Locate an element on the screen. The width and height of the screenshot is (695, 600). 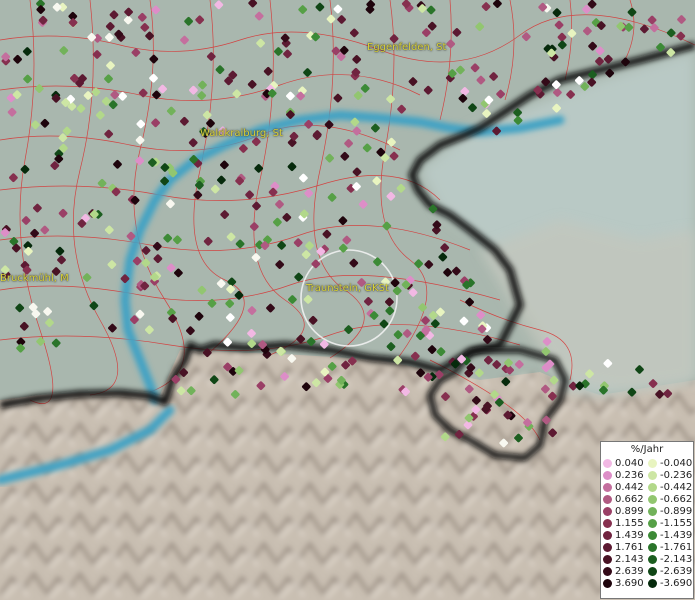
legend-entry: 0.236 is located at coordinates (625, 475).